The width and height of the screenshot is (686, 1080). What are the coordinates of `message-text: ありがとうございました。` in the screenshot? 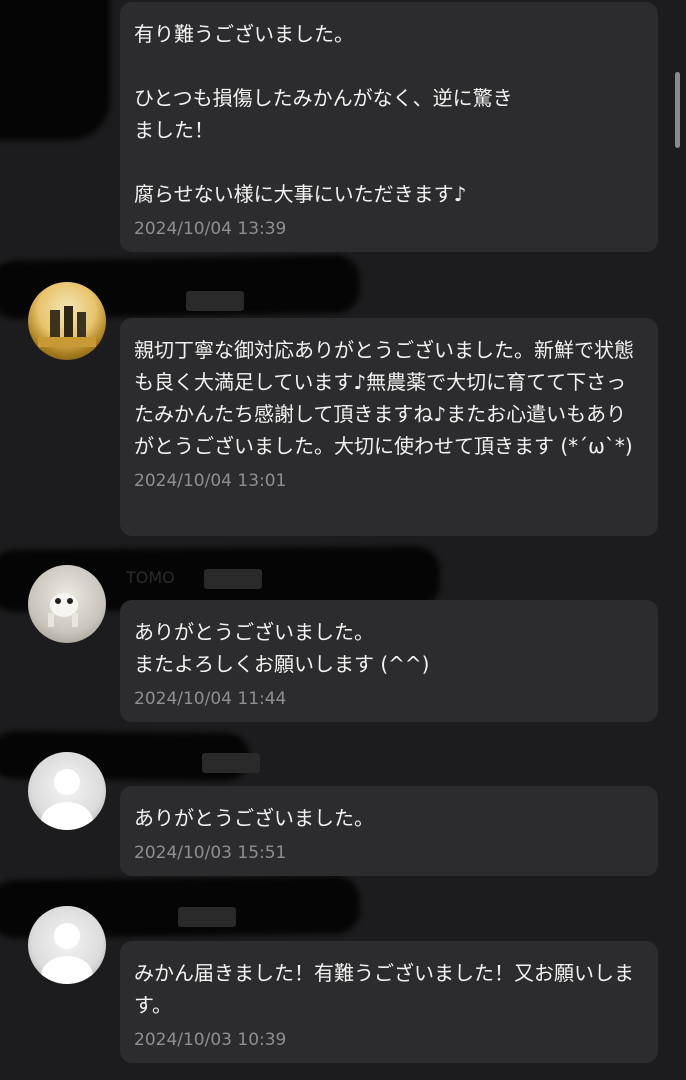 It's located at (254, 818).